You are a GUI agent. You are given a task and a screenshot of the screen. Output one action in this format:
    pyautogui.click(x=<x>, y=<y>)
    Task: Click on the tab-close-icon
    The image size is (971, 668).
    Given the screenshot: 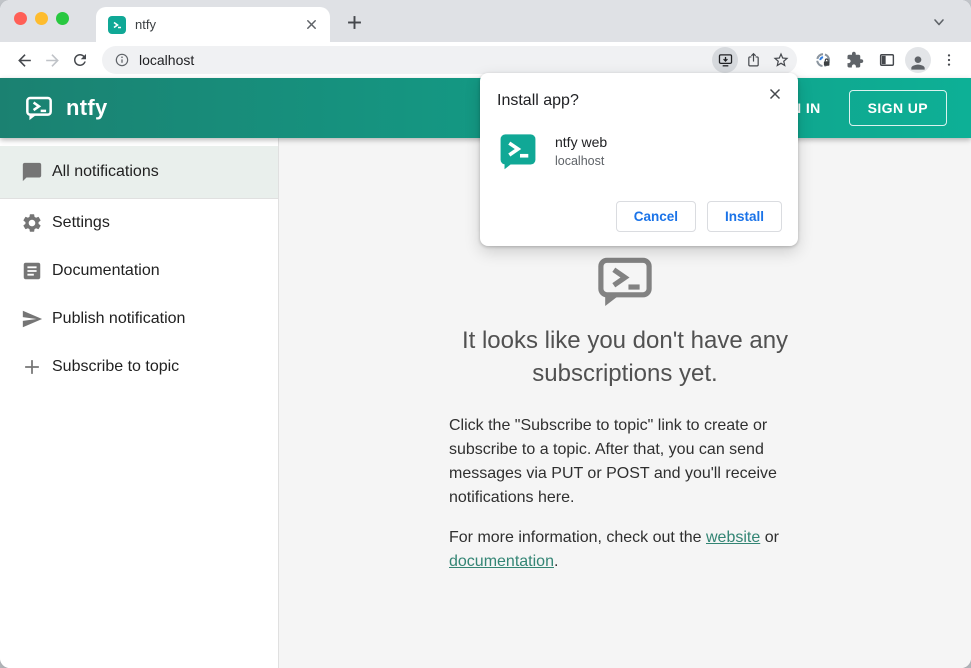 What is the action you would take?
    pyautogui.click(x=311, y=25)
    